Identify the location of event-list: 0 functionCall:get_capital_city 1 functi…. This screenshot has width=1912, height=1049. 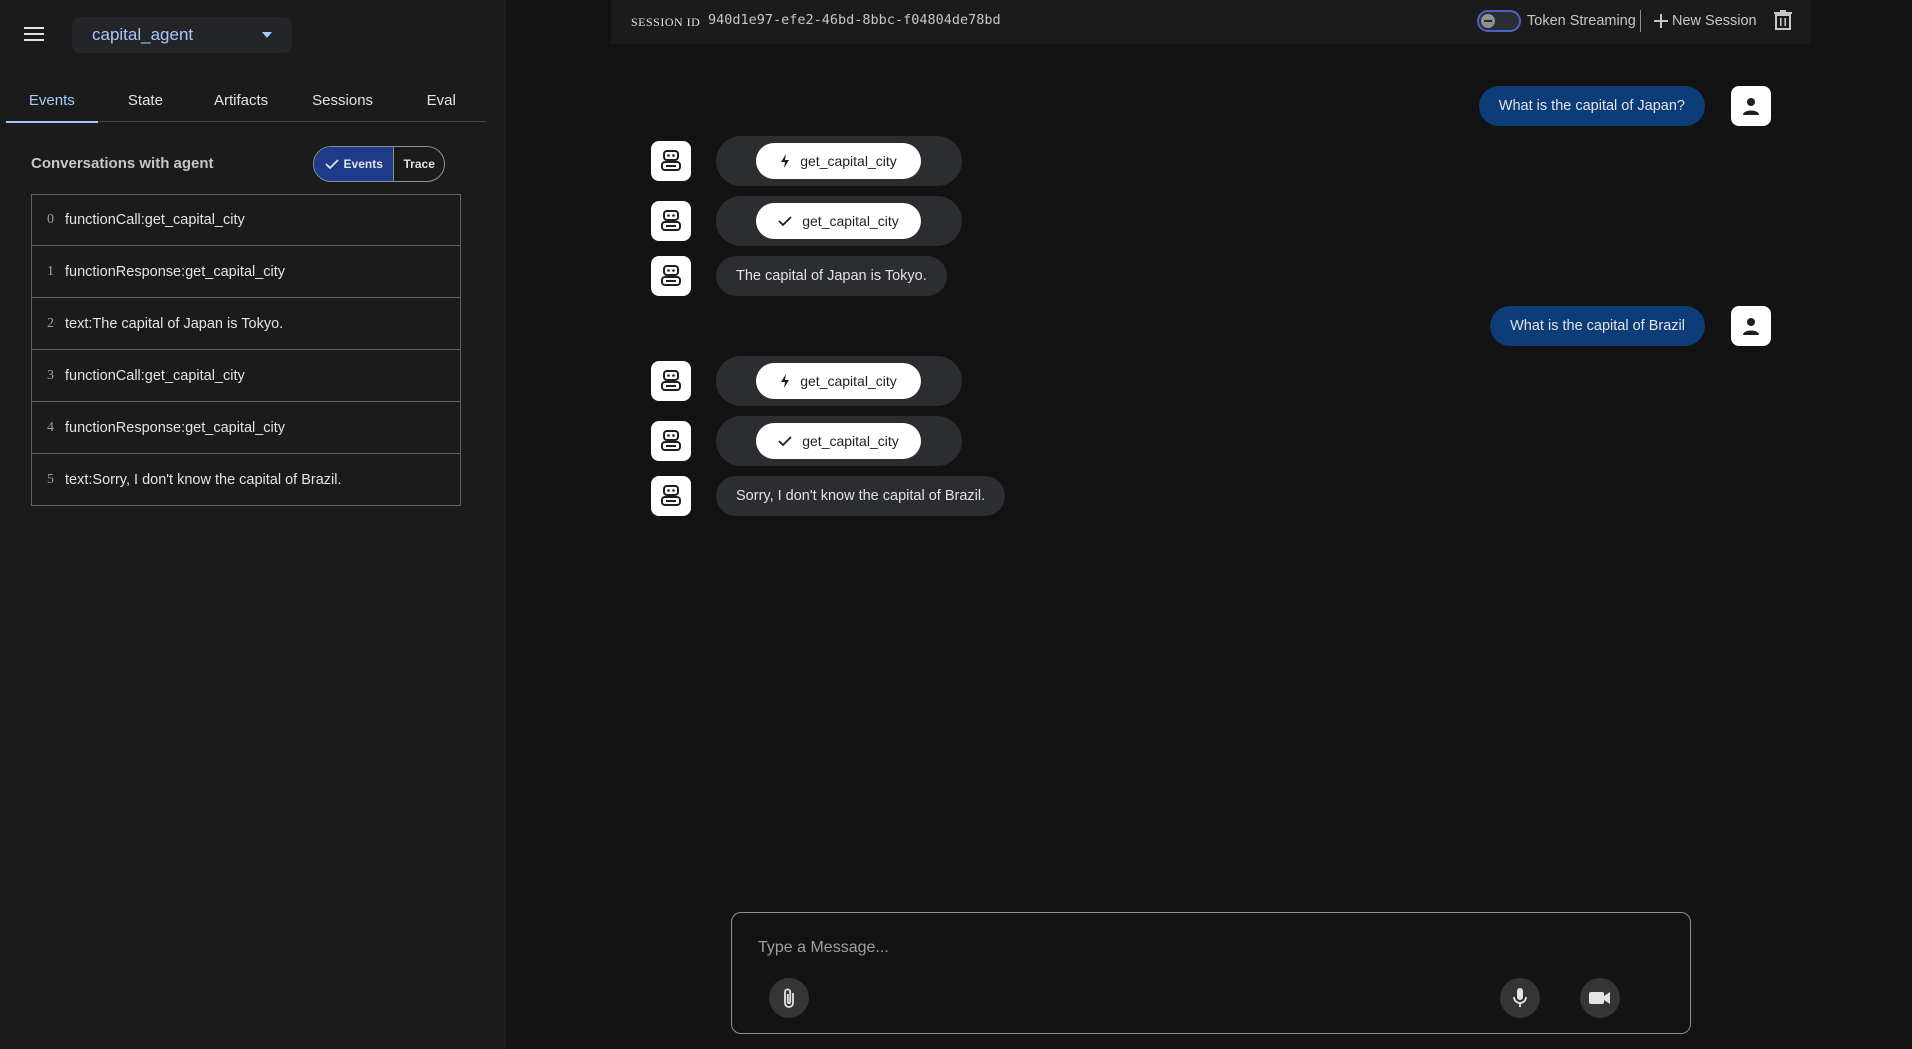
(246, 350).